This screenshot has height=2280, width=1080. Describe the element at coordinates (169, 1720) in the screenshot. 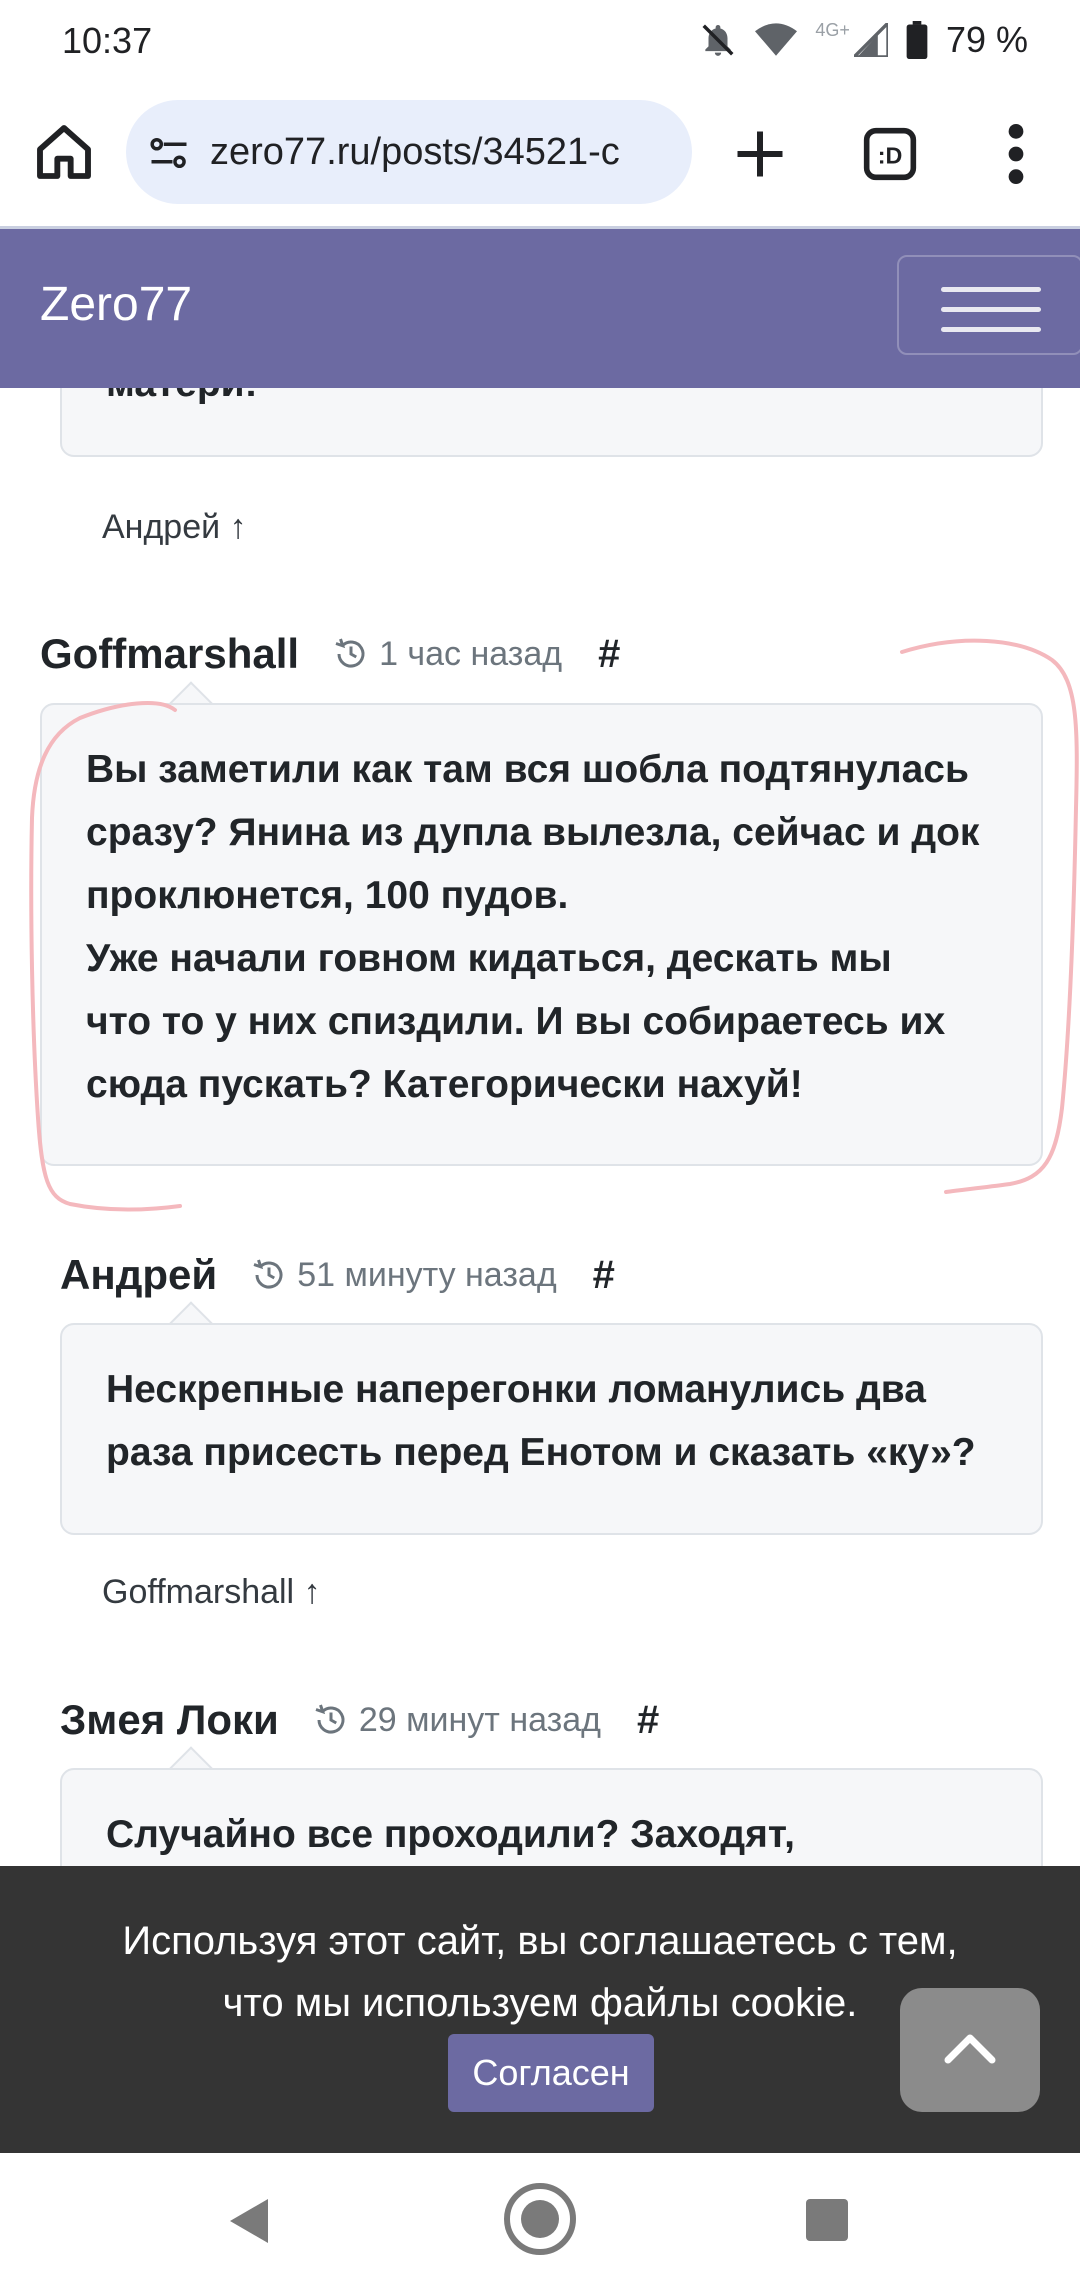

I see `comment-author: Змея Локи` at that location.